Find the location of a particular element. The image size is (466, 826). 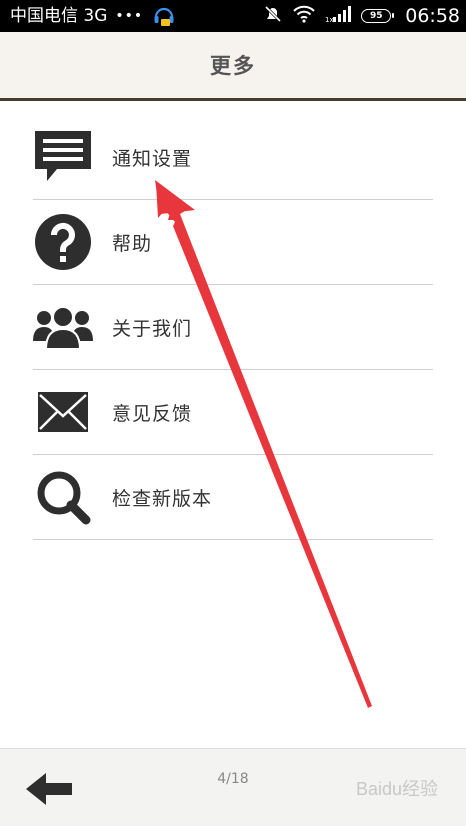

clock: 06:58 is located at coordinates (432, 16).